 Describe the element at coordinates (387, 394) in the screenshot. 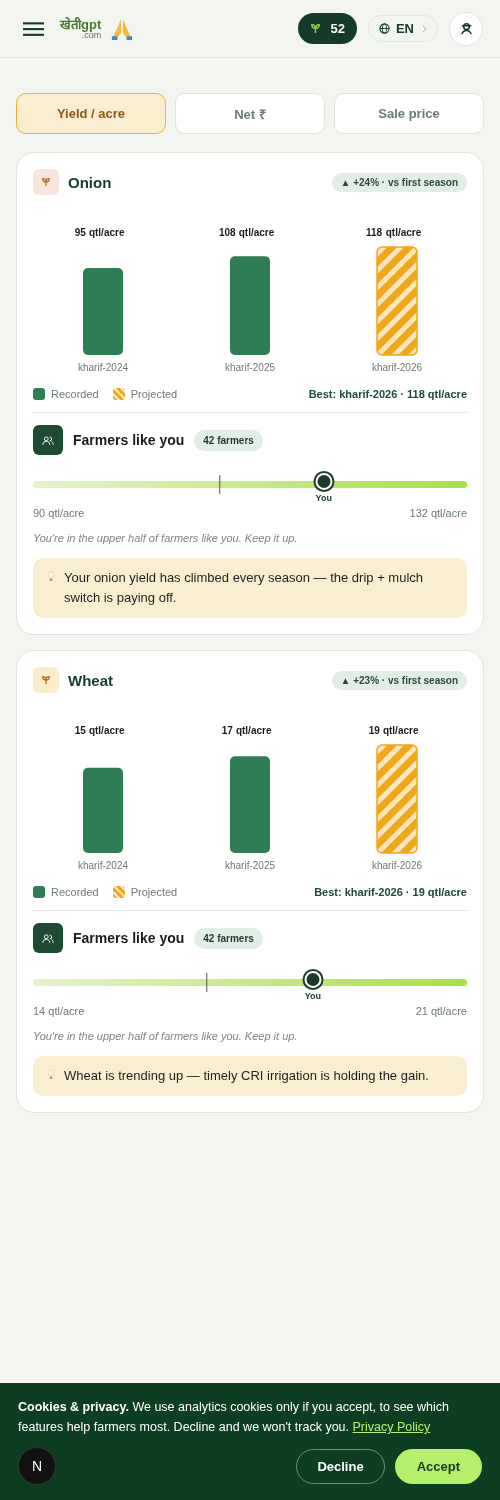

I see `best-season: Best: kharif-2026 · 118 qtl/acre` at that location.